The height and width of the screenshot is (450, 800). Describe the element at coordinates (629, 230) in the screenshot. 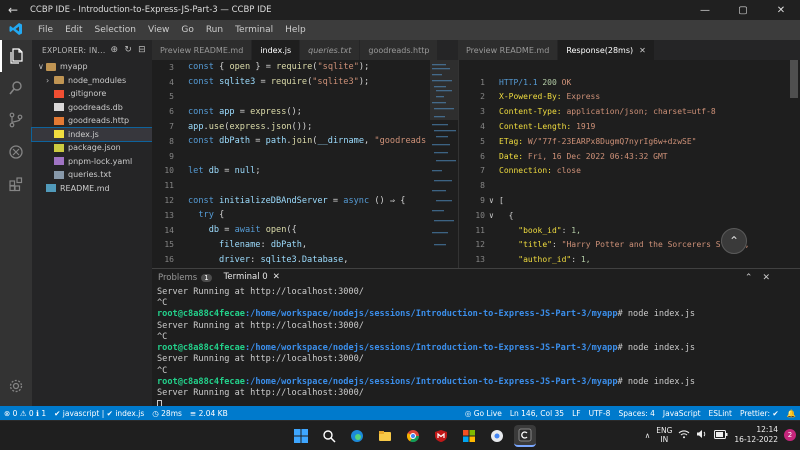

I see `response-line: 11 "book_id": 1,` at that location.